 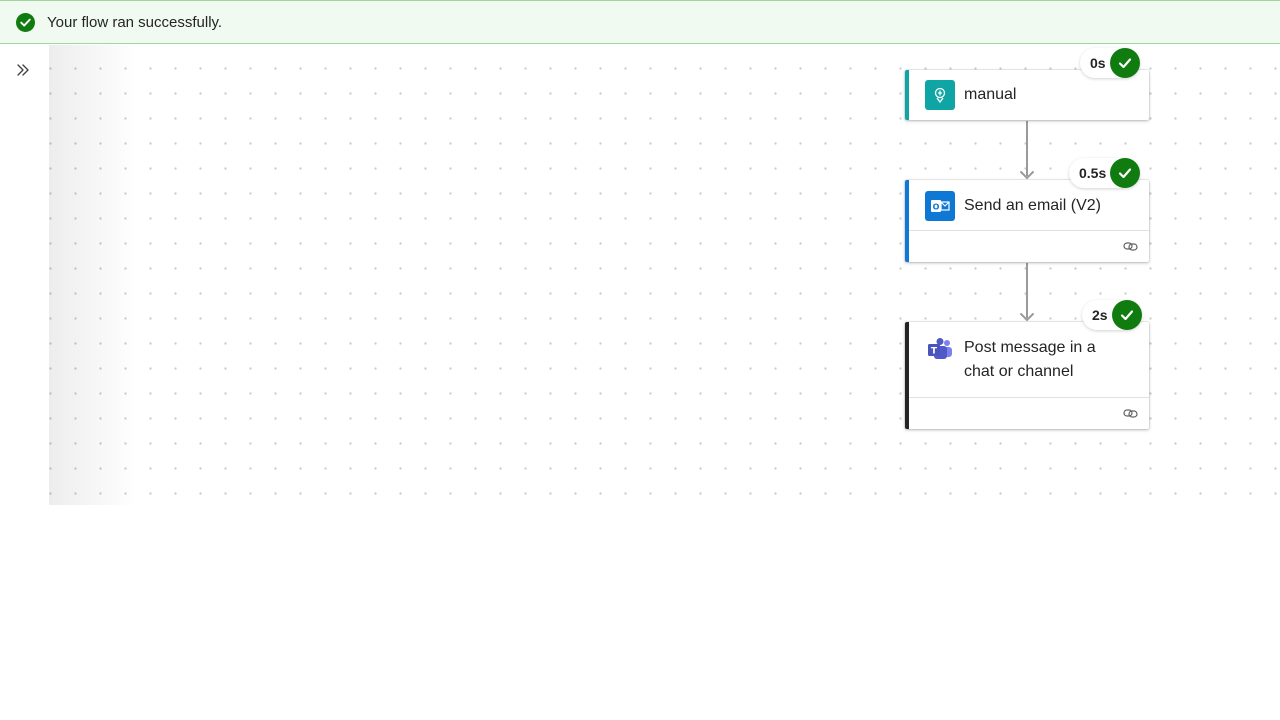 I want to click on step-title-line-2: chat or channel, so click(x=1019, y=371).